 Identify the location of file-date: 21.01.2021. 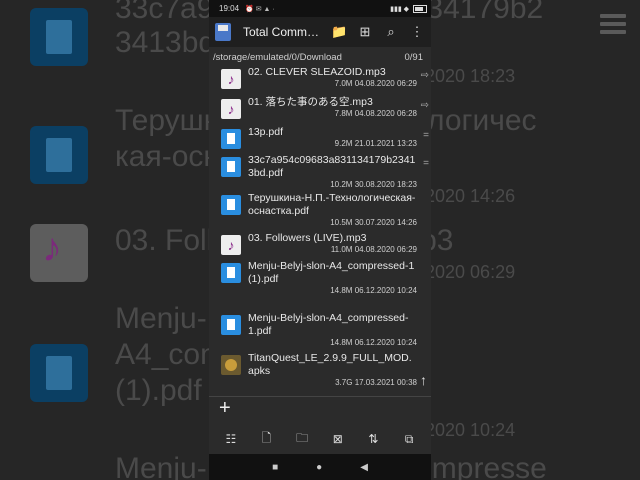
(374, 143).